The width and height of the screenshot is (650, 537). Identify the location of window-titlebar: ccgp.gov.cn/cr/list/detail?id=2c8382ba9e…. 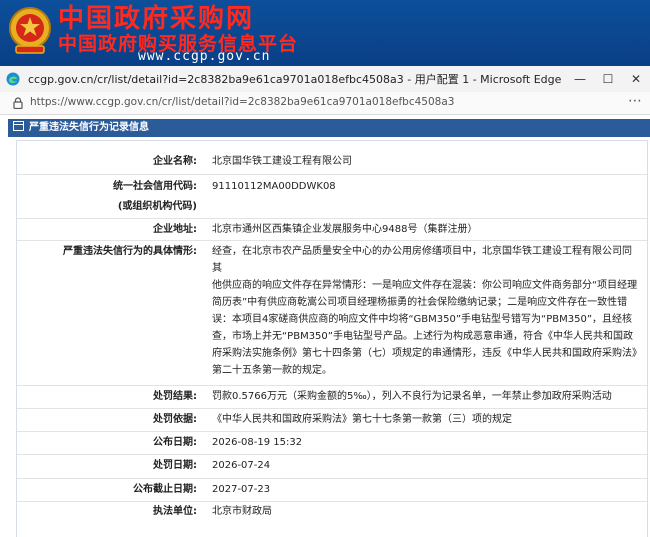
(325, 79).